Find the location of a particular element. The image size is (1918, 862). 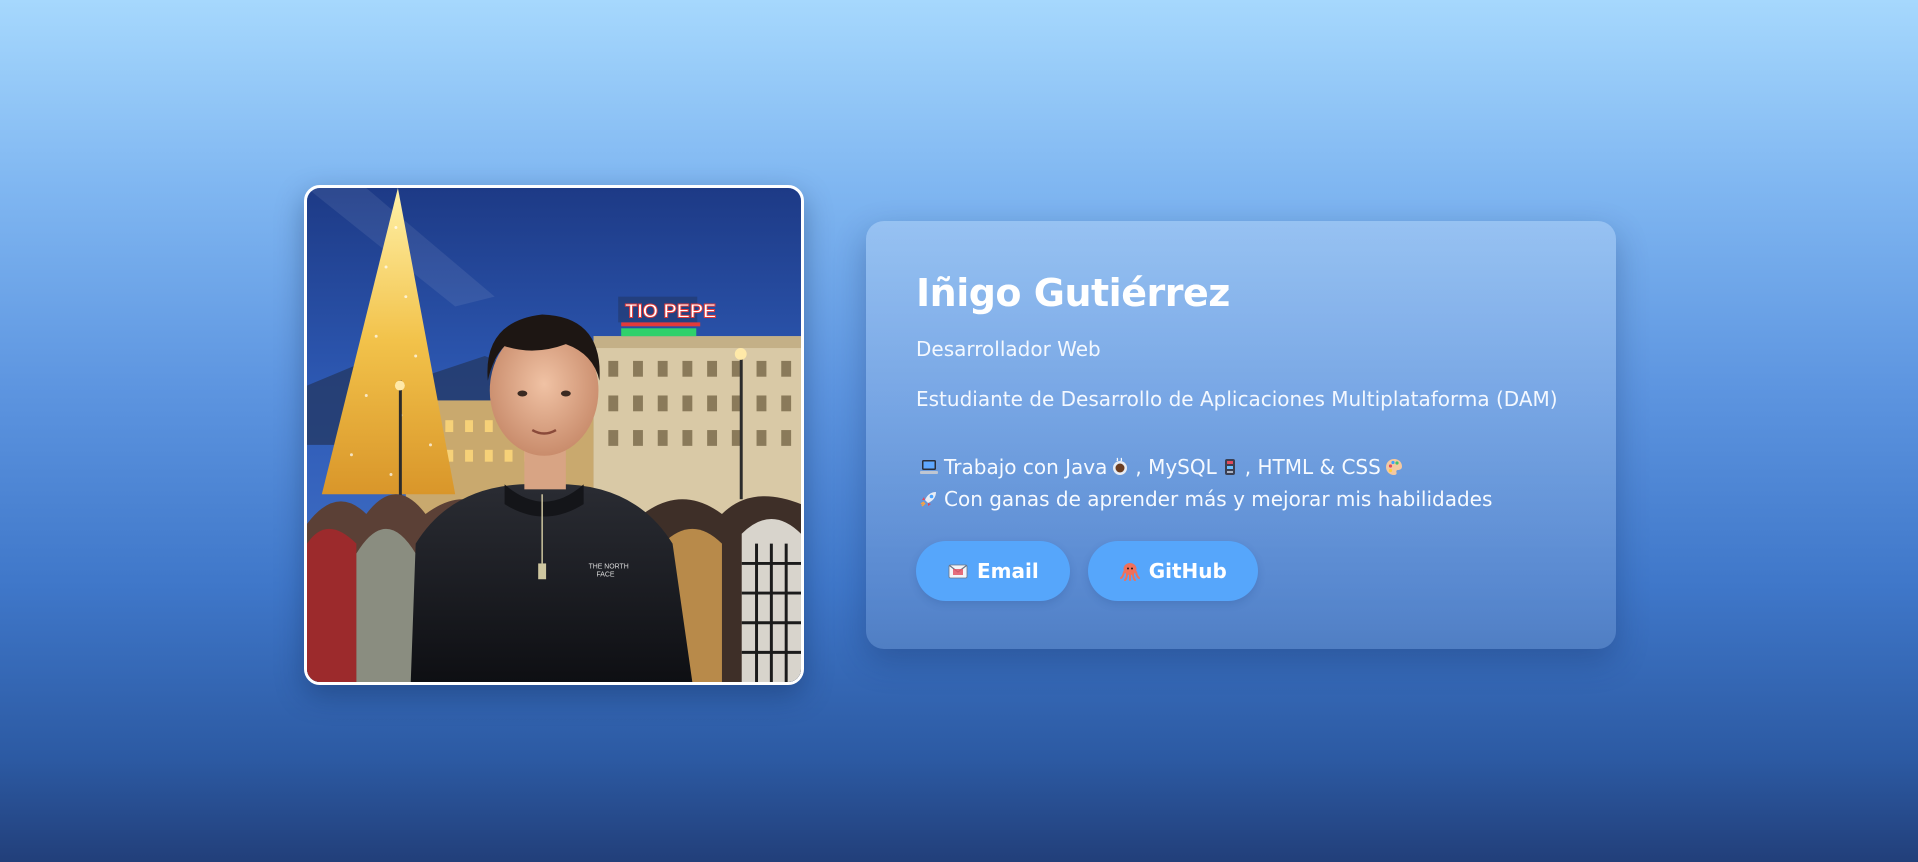

database-icon is located at coordinates (1230, 467).